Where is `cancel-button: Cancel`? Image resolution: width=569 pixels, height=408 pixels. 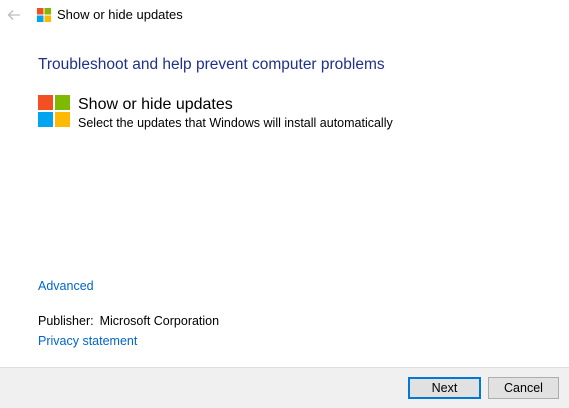
cancel-button: Cancel is located at coordinates (523, 388).